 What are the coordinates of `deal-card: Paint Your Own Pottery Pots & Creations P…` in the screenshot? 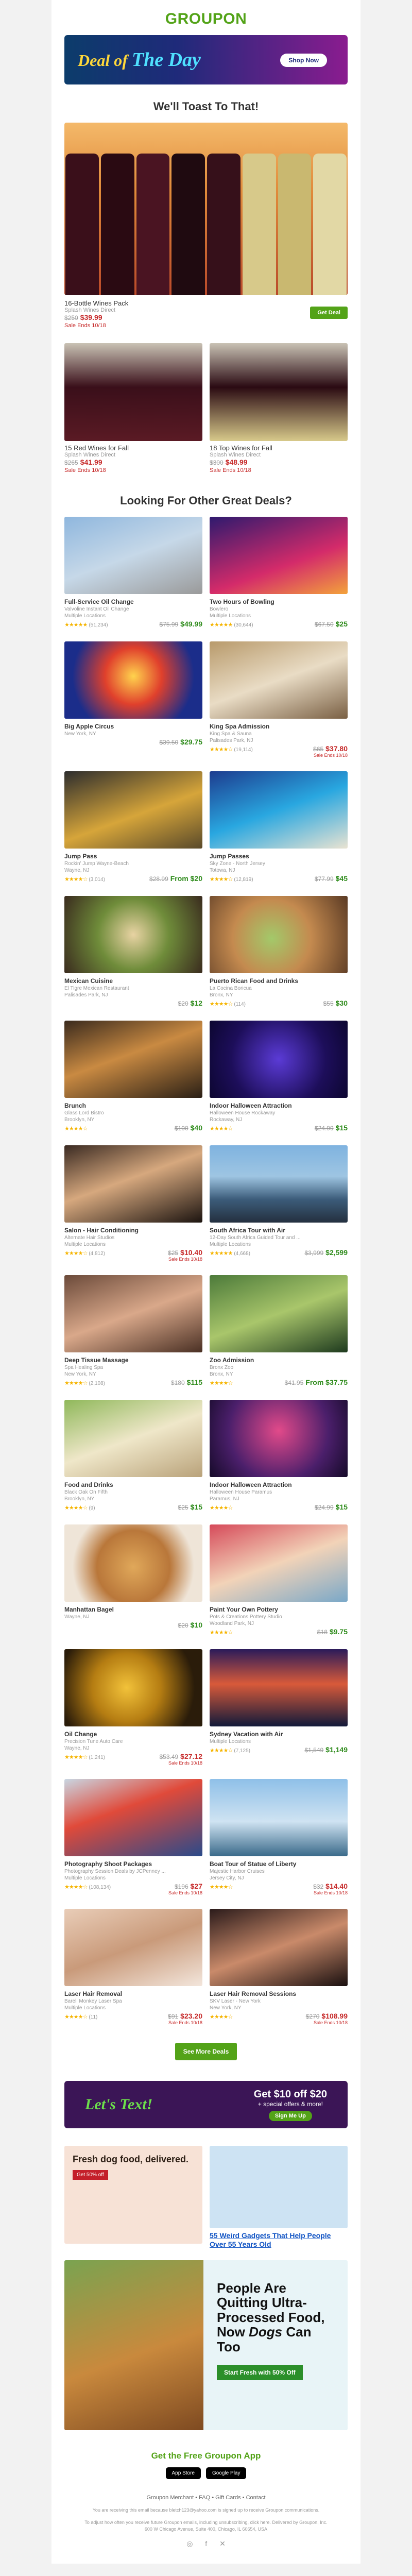 It's located at (279, 1580).